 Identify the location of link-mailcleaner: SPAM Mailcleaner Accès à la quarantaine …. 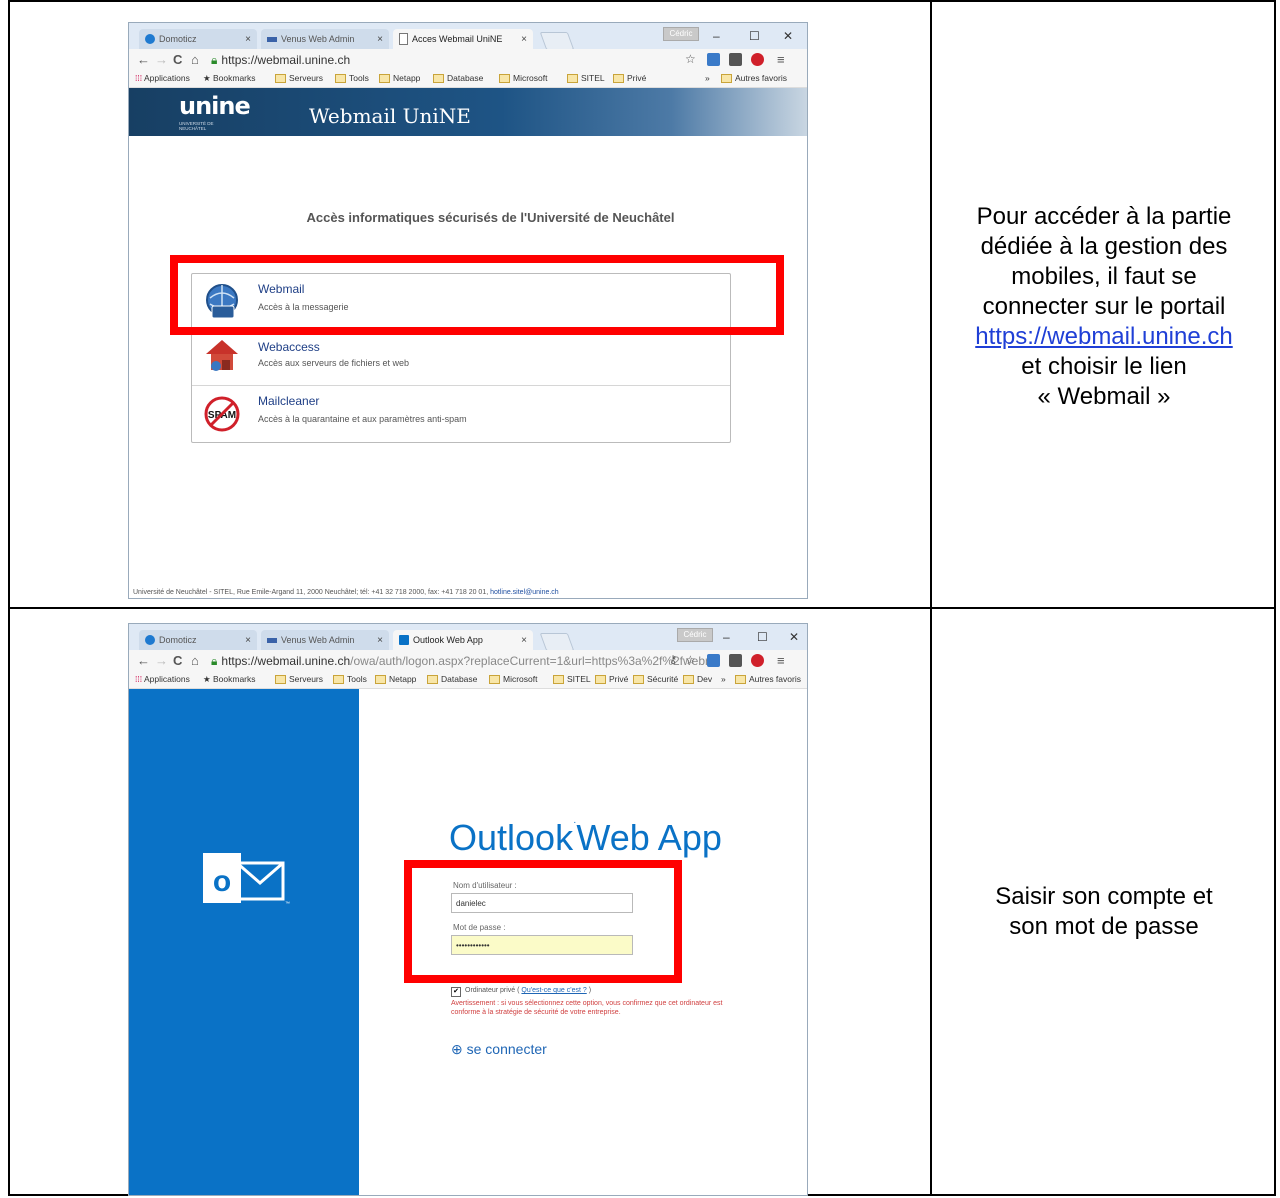
(461, 413).